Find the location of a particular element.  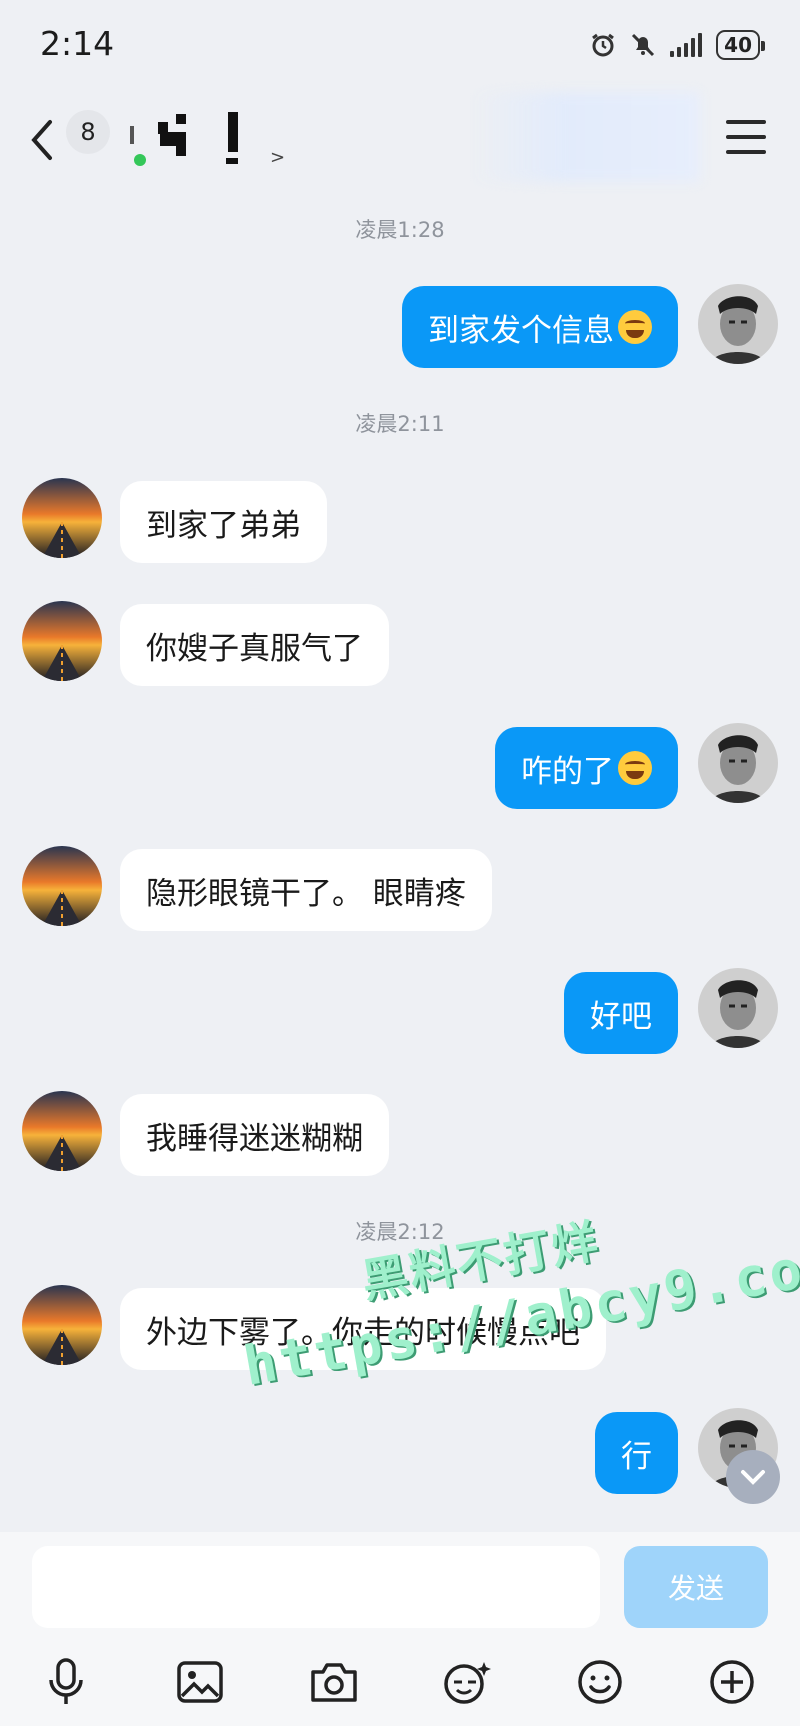

magic-face-icon is located at coordinates (466, 1682).